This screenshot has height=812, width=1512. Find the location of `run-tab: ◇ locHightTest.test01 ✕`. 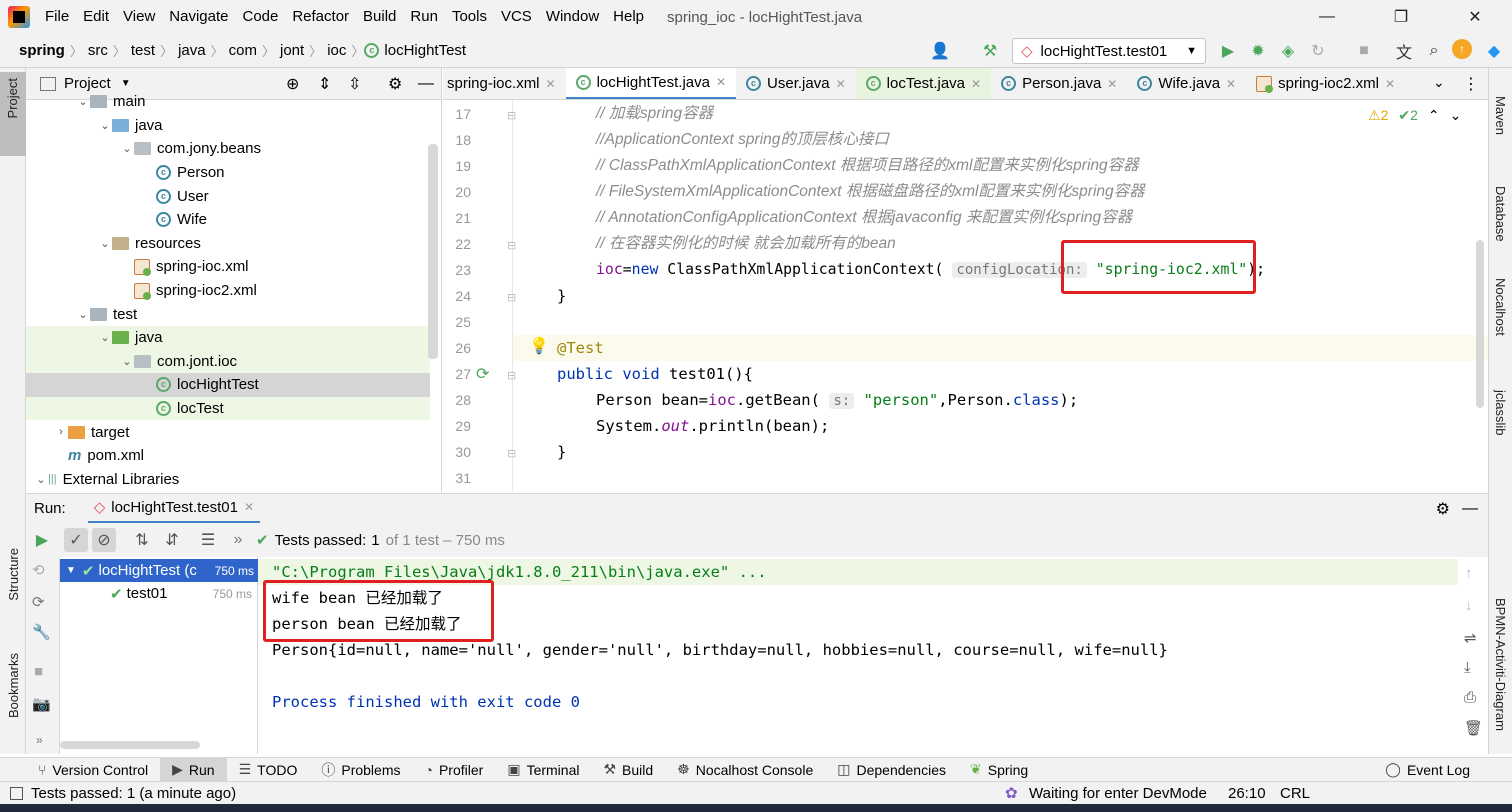

run-tab: ◇ locHightTest.test01 ✕ is located at coordinates (174, 509).